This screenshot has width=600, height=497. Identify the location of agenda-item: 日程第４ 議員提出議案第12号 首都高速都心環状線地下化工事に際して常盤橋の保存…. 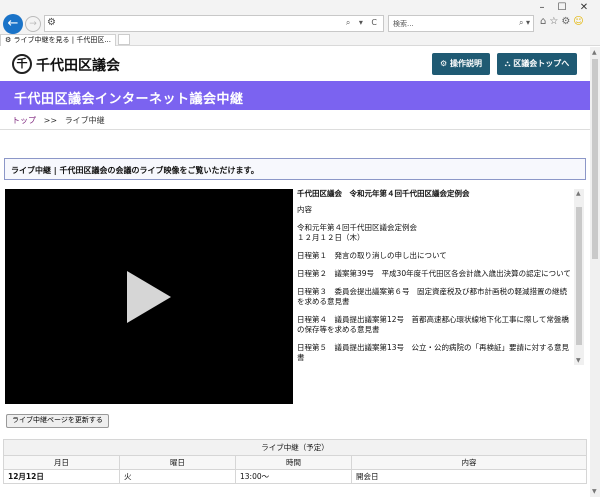
(433, 324).